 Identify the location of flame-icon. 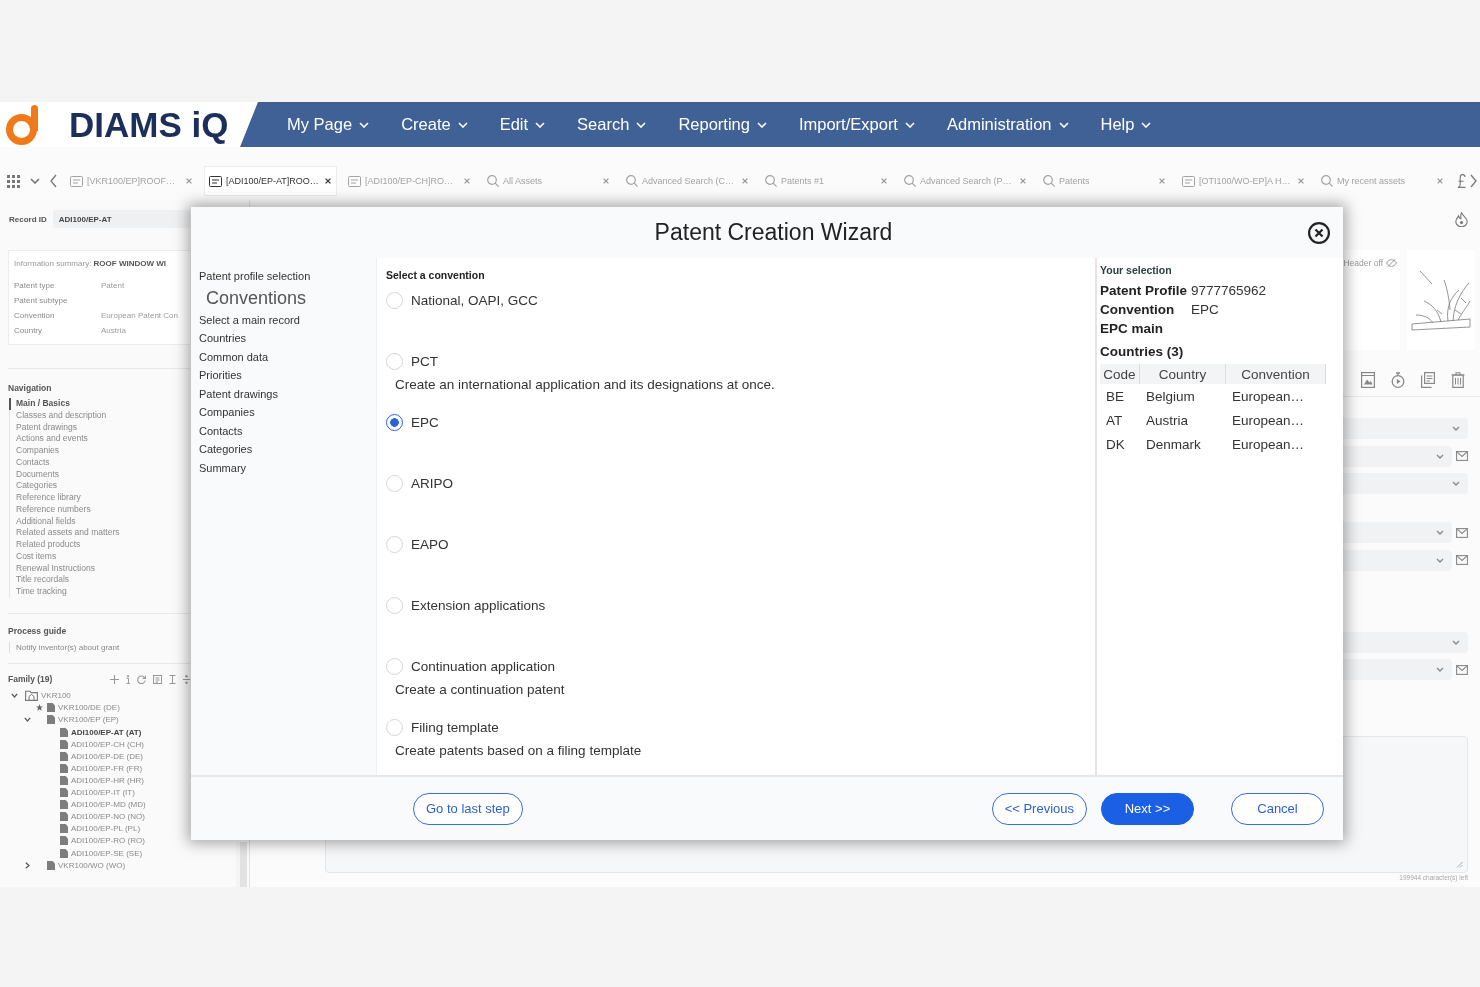
(1461, 219).